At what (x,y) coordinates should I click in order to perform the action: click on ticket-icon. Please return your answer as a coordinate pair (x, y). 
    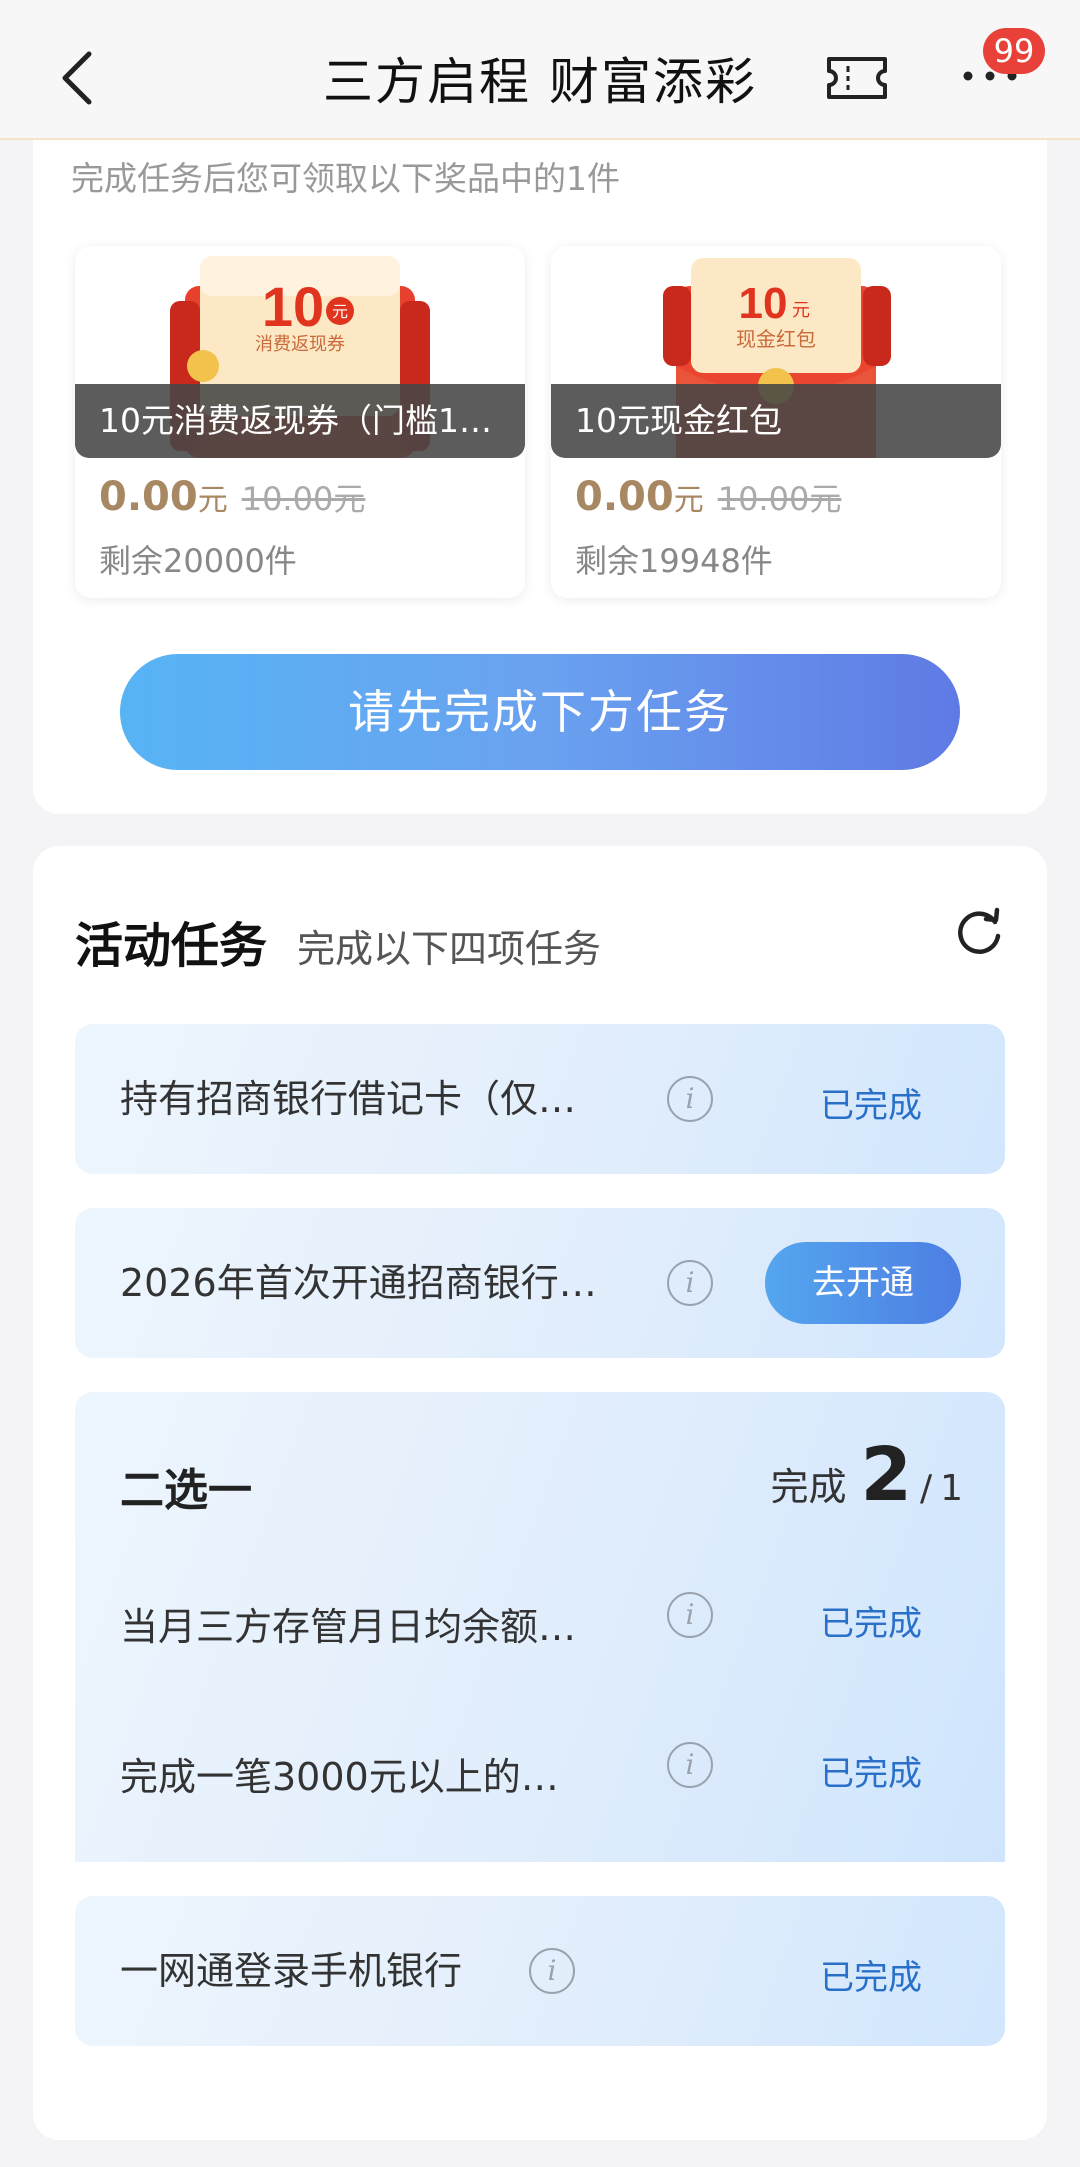
    Looking at the image, I should click on (857, 78).